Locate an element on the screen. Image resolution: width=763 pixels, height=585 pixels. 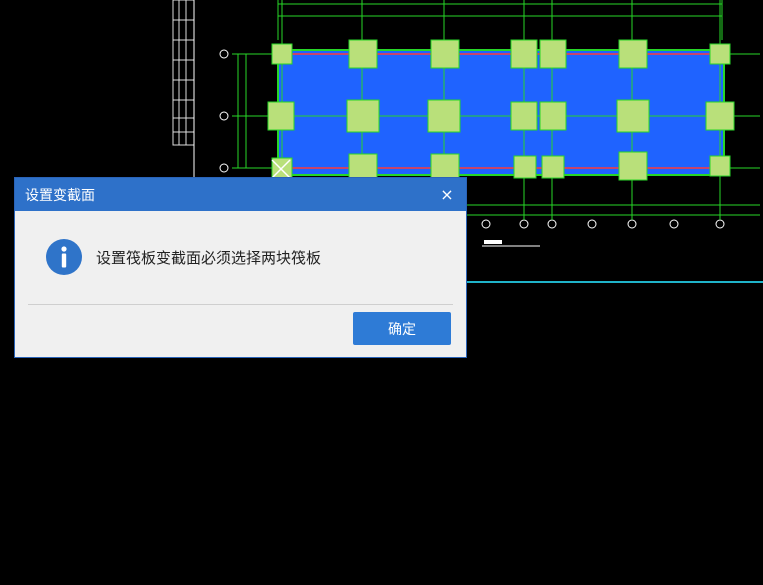
dialog-title: 设置变截面 is located at coordinates (60, 195).